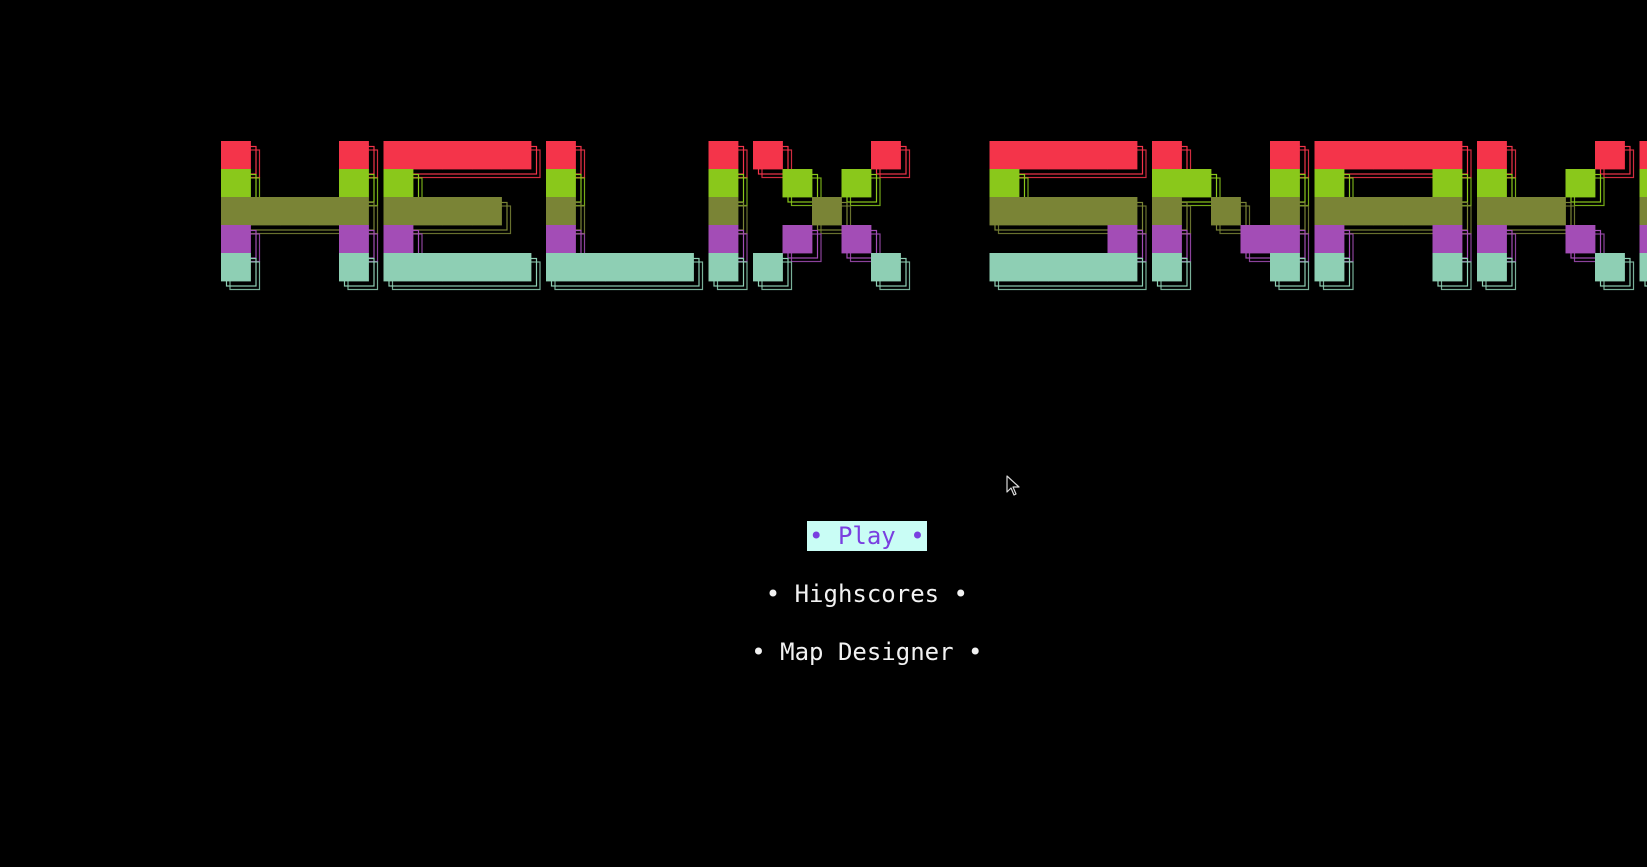 Image resolution: width=1647 pixels, height=867 pixels. Describe the element at coordinates (867, 594) in the screenshot. I see `highscores-button: • Highscores •` at that location.